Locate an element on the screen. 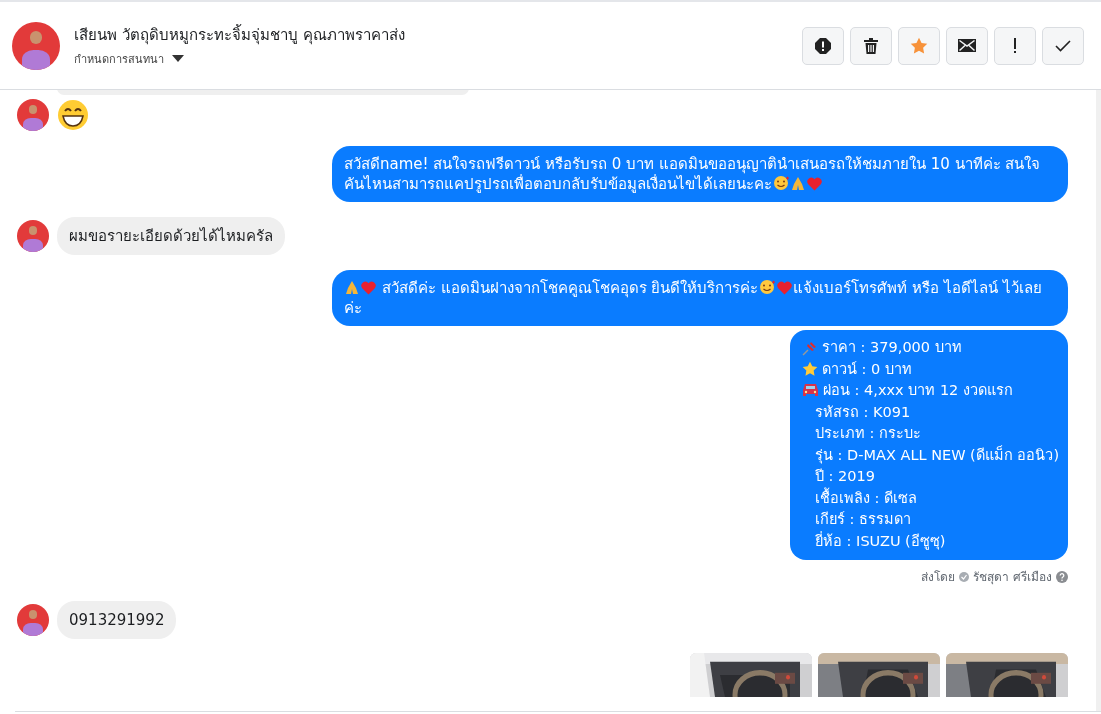 The width and height of the screenshot is (1101, 714). check-circle-icon is located at coordinates (964, 576).